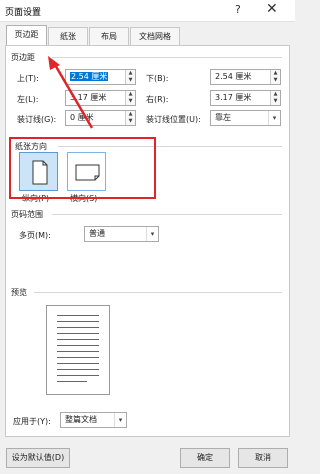  What do you see at coordinates (121, 234) in the screenshot?
I see `multiple-pages-select: 普通 ▾` at bounding box center [121, 234].